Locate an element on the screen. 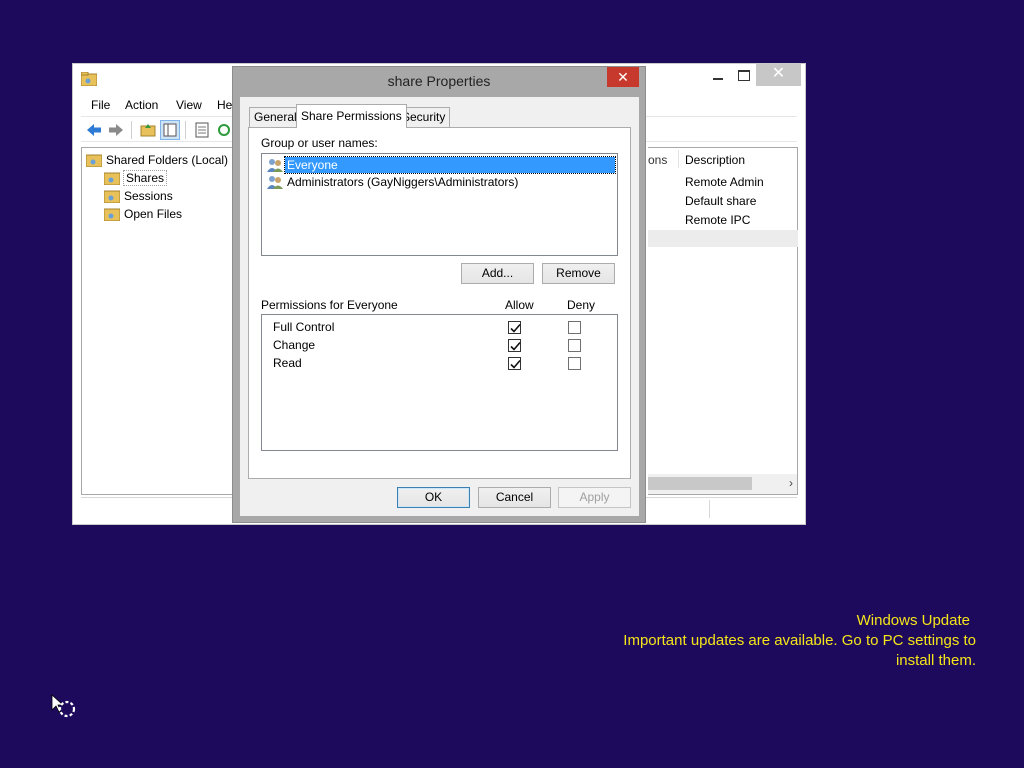 Image resolution: width=1024 pixels, height=768 pixels. deny-column-header: Deny is located at coordinates (581, 305).